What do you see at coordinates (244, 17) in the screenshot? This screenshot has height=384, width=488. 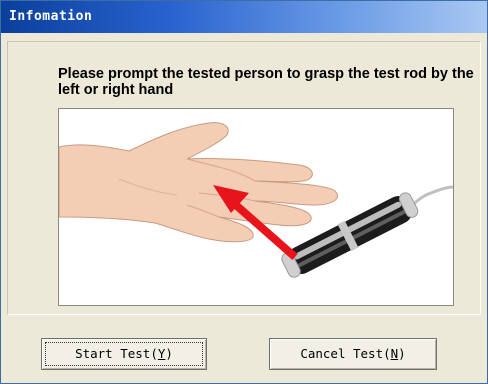 I see `title-bar: Infomation` at bounding box center [244, 17].